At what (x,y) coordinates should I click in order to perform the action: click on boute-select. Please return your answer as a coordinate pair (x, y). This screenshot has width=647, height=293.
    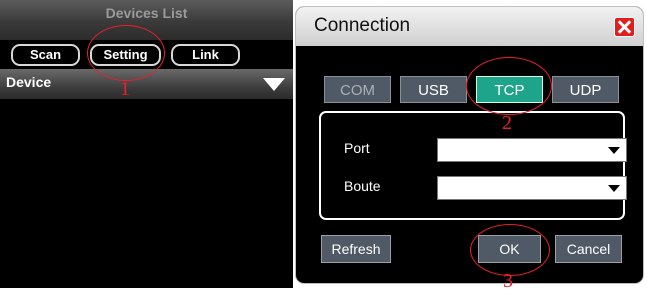
    Looking at the image, I should click on (532, 188).